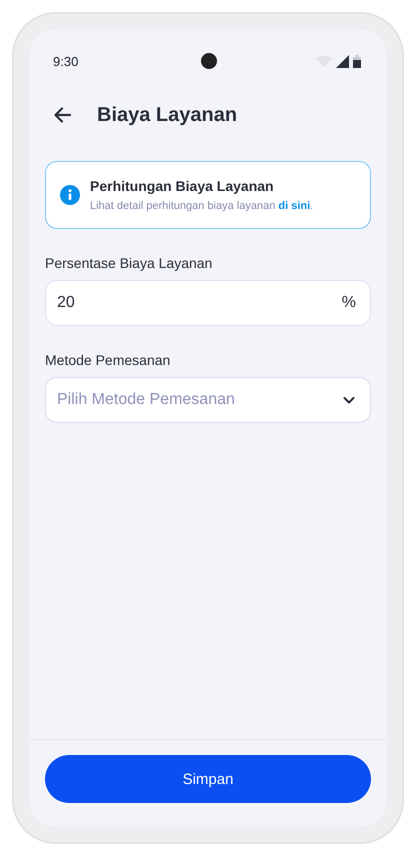 This screenshot has height=856, width=416. What do you see at coordinates (208, 779) in the screenshot?
I see `save-button: Simpan` at bounding box center [208, 779].